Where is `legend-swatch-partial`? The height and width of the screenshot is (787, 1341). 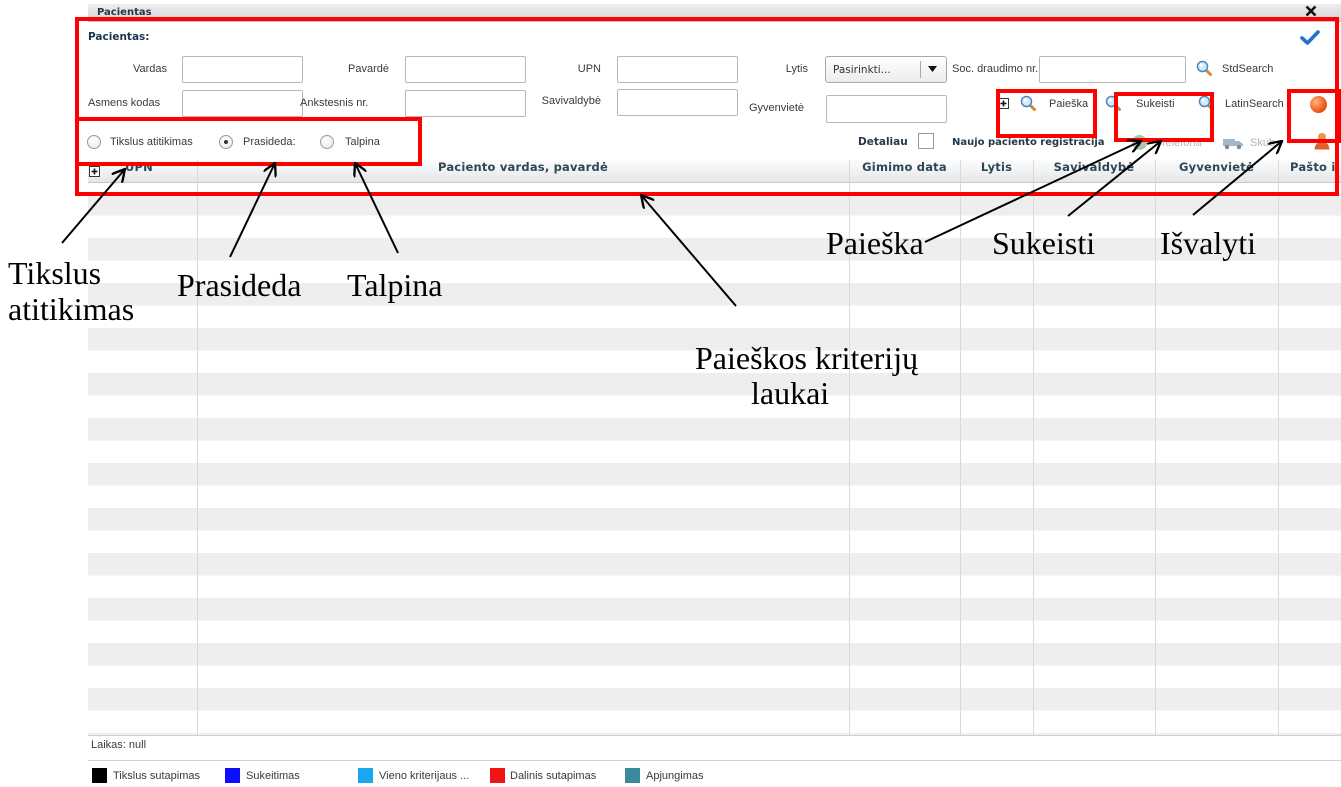 legend-swatch-partial is located at coordinates (497, 775).